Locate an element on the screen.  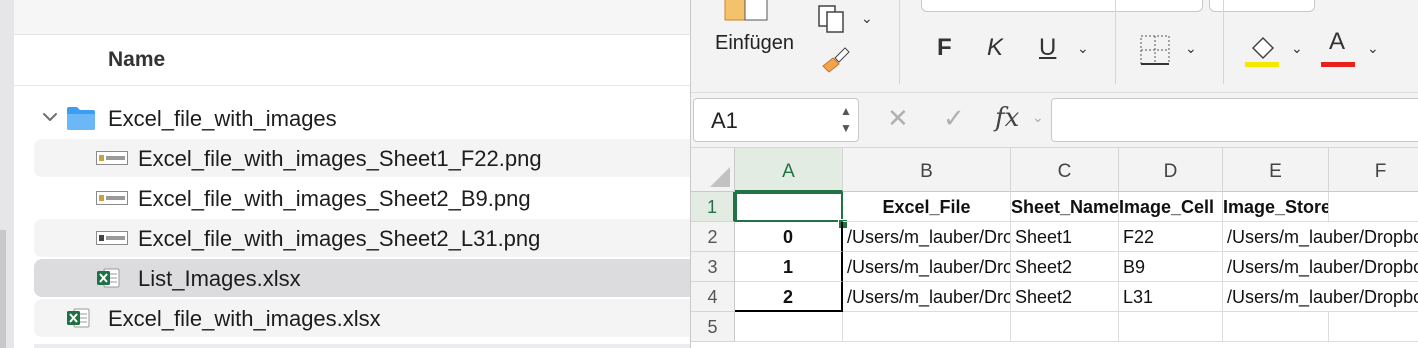
cancel-x-icon: ✕ is located at coordinates (898, 118).